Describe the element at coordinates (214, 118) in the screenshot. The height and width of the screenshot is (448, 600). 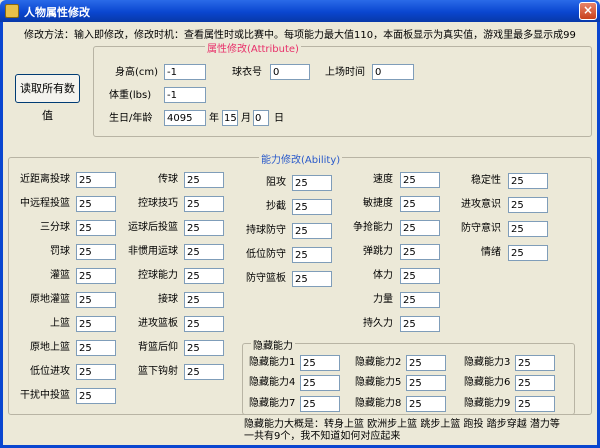
I see `year-unit: 年` at that location.